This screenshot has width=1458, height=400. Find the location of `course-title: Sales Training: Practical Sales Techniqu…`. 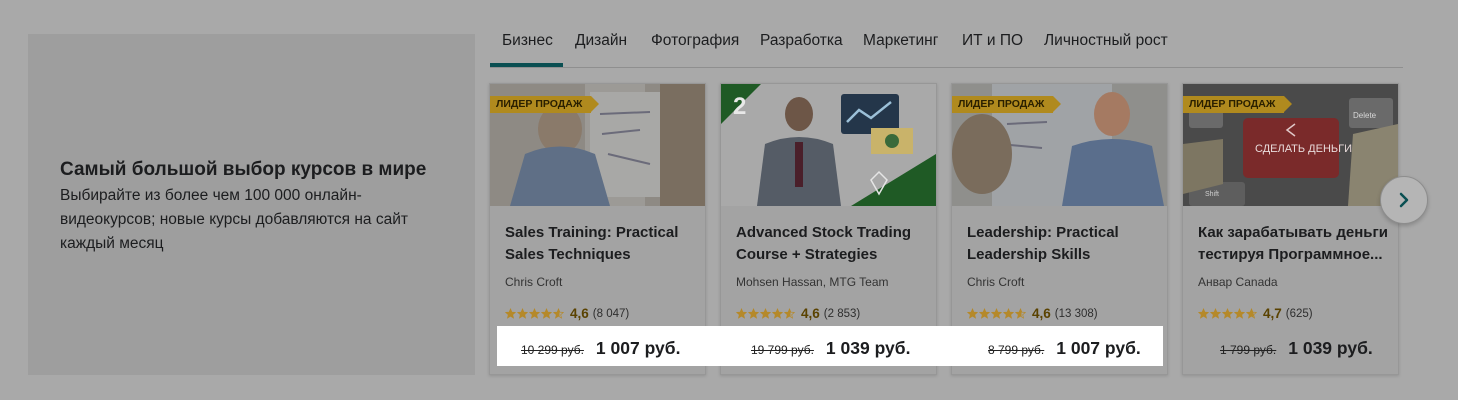

course-title: Sales Training: Practical Sales Techniqu… is located at coordinates (600, 244).